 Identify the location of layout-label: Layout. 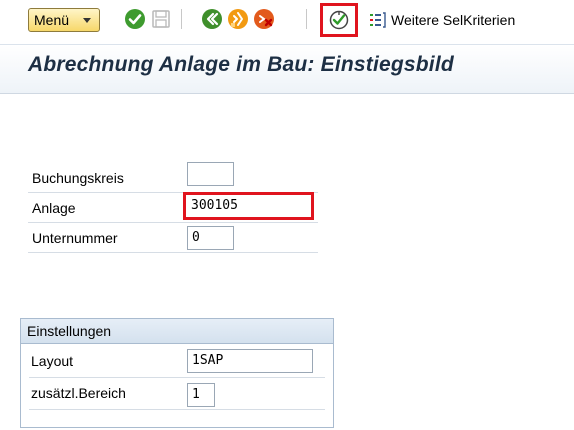
(52, 361).